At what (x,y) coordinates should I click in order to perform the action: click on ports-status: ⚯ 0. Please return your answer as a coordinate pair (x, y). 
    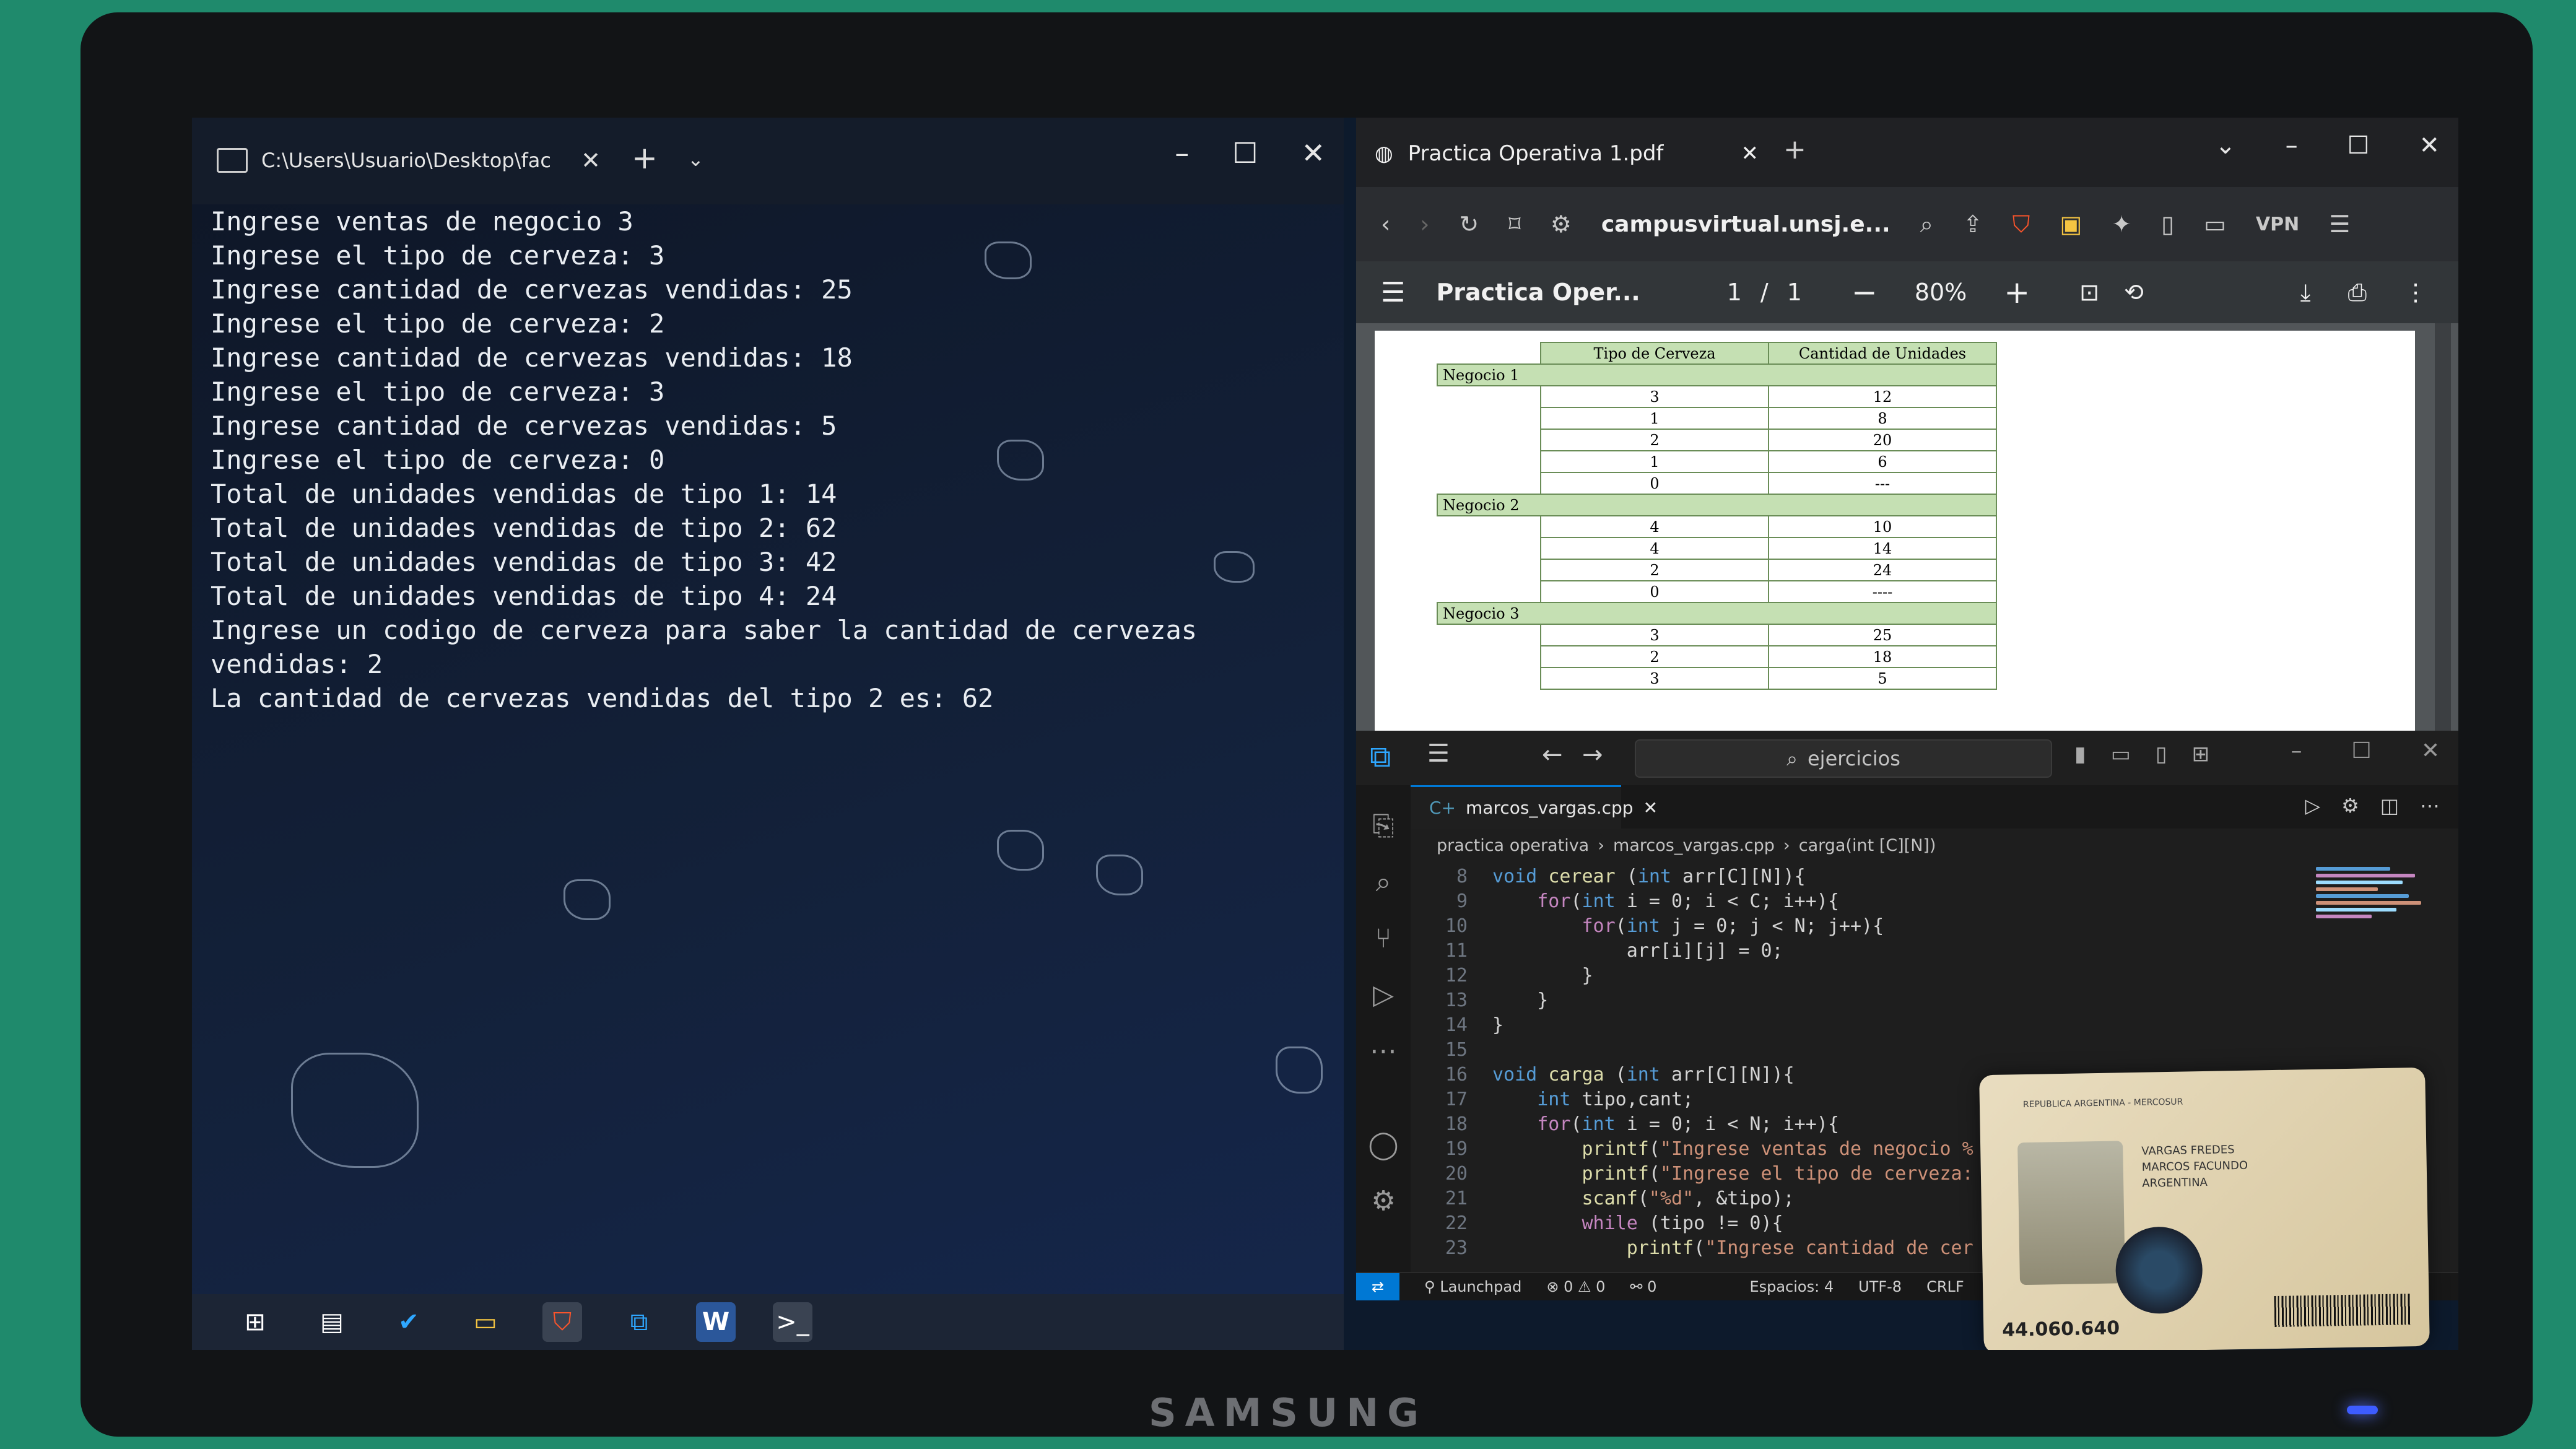
    Looking at the image, I should click on (1643, 1286).